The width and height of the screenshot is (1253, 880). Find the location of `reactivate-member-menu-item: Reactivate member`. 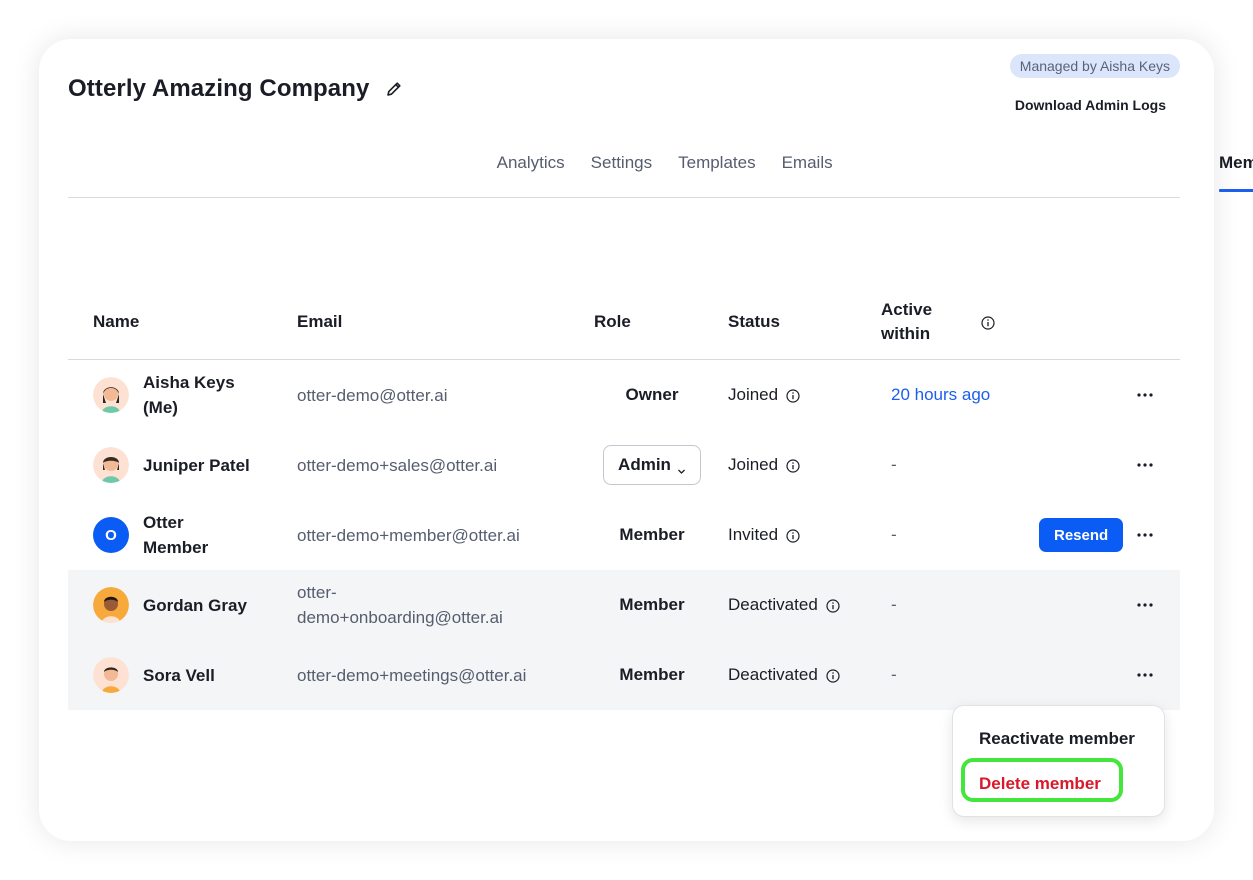

reactivate-member-menu-item: Reactivate member is located at coordinates (1057, 739).